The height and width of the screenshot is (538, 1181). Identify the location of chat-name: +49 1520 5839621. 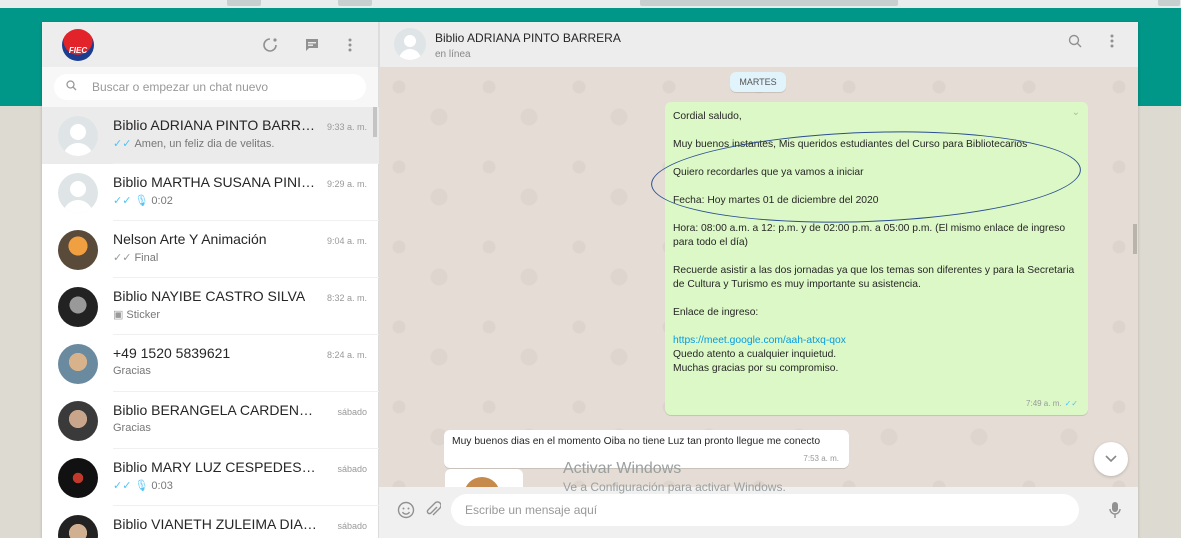
(172, 353).